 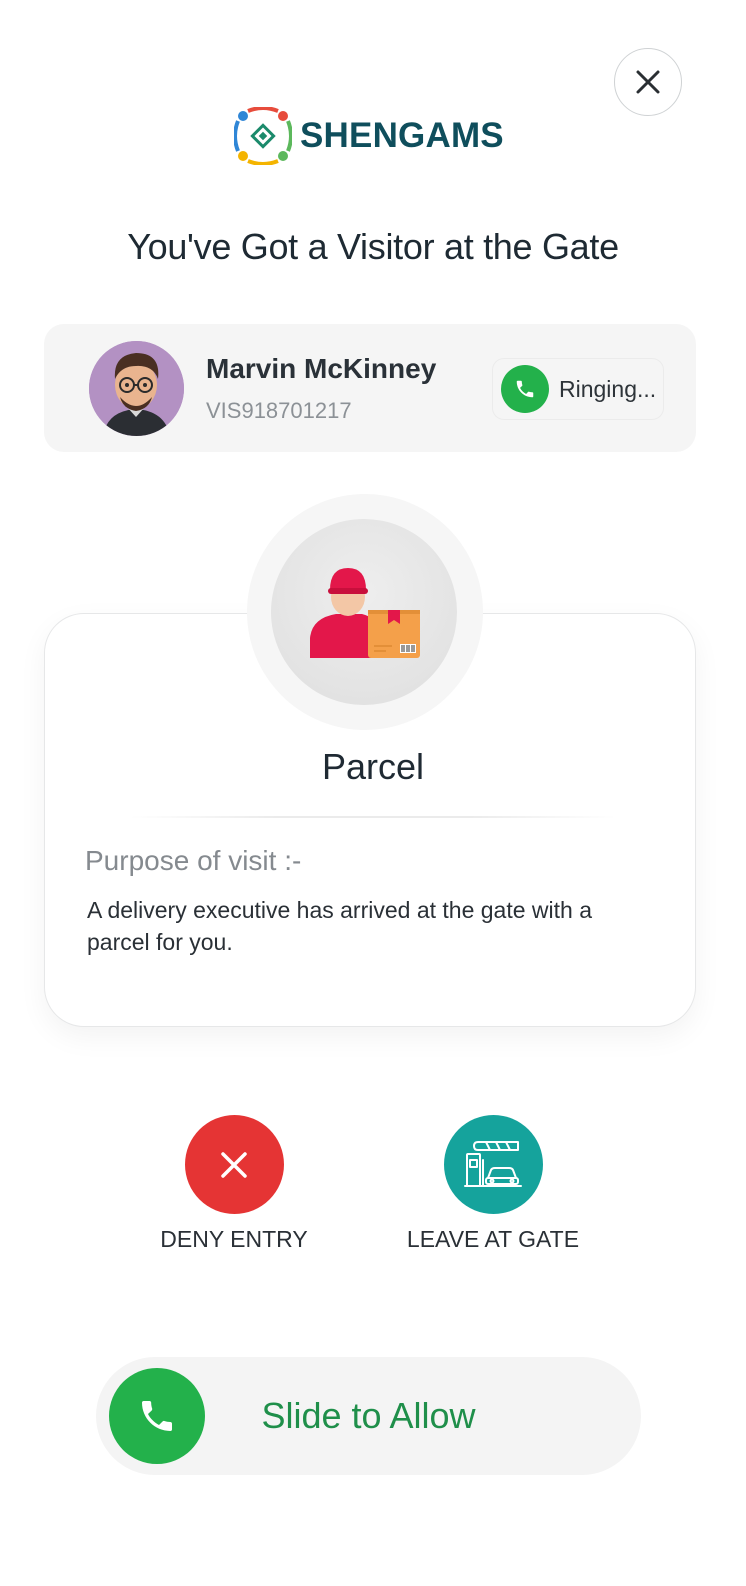 I want to click on visitor-type-label: Parcel, so click(x=373, y=766).